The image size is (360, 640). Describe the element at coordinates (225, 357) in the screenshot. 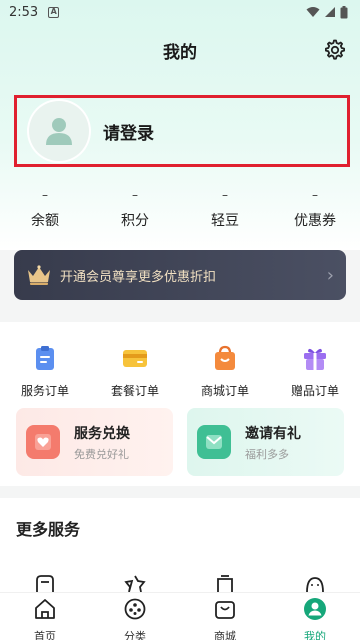

I see `bag-icon` at that location.